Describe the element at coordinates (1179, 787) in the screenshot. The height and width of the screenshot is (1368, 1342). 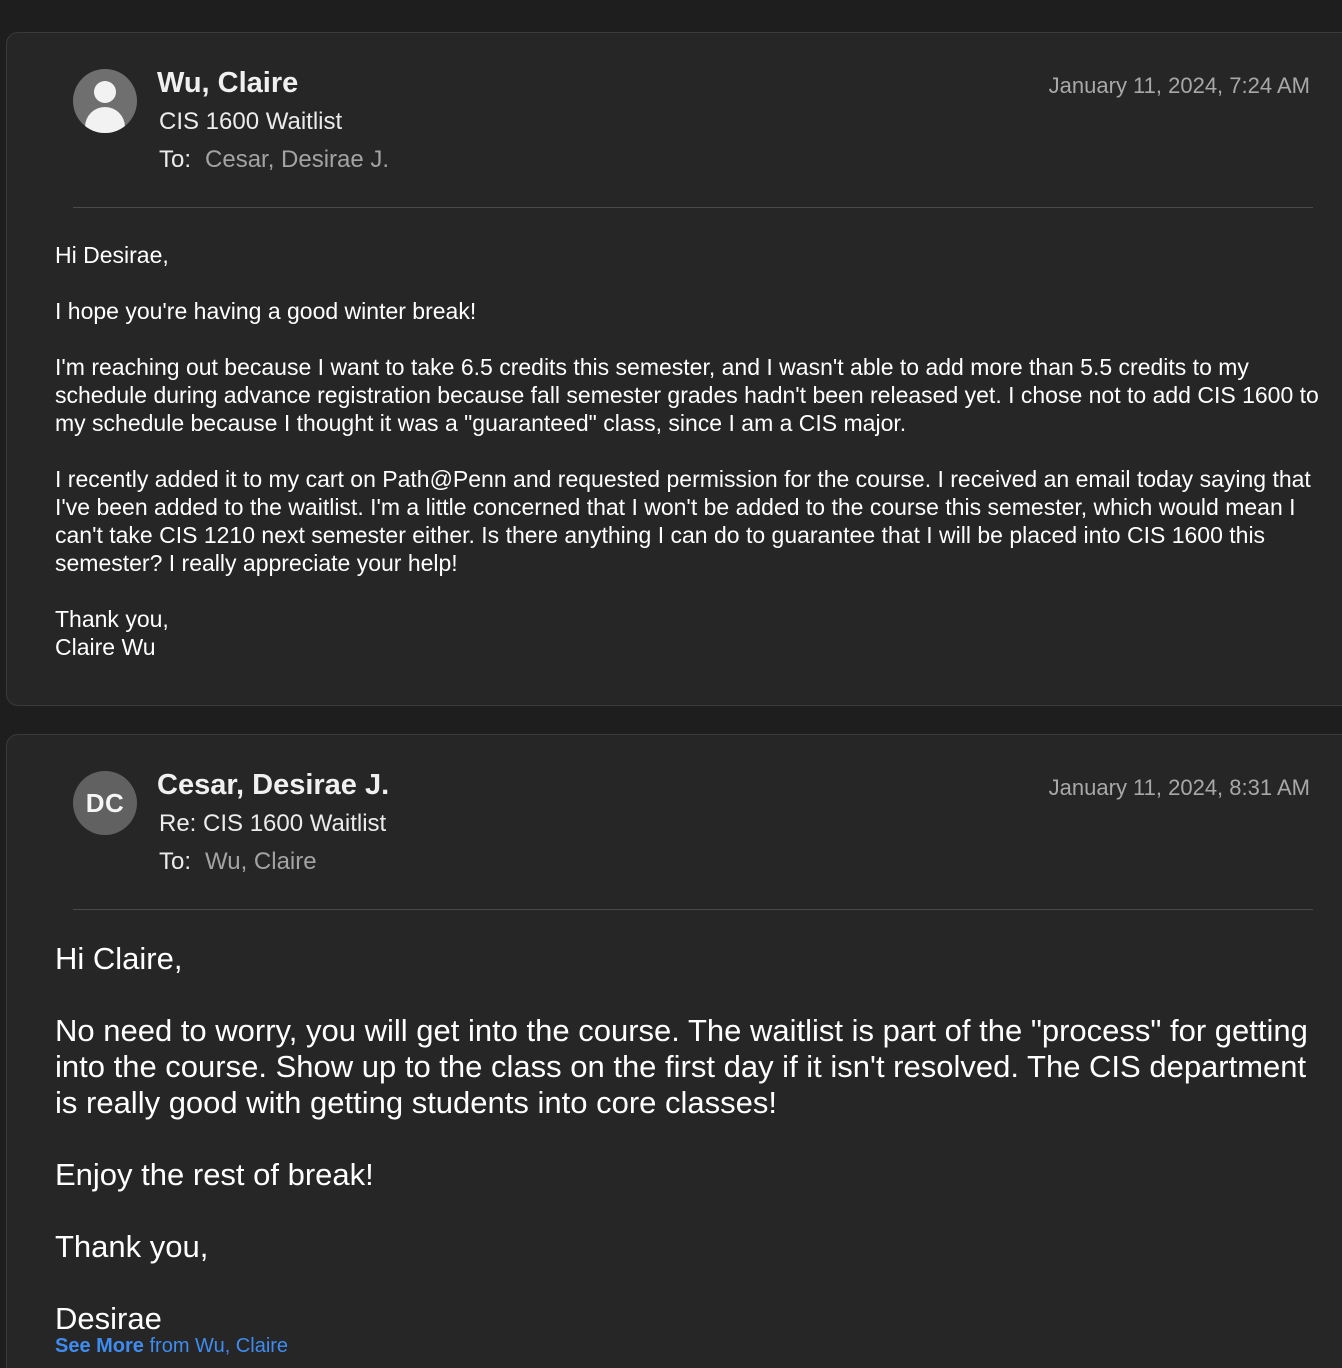
I see `email-date: January 11, 2024, 8:31 AM` at that location.